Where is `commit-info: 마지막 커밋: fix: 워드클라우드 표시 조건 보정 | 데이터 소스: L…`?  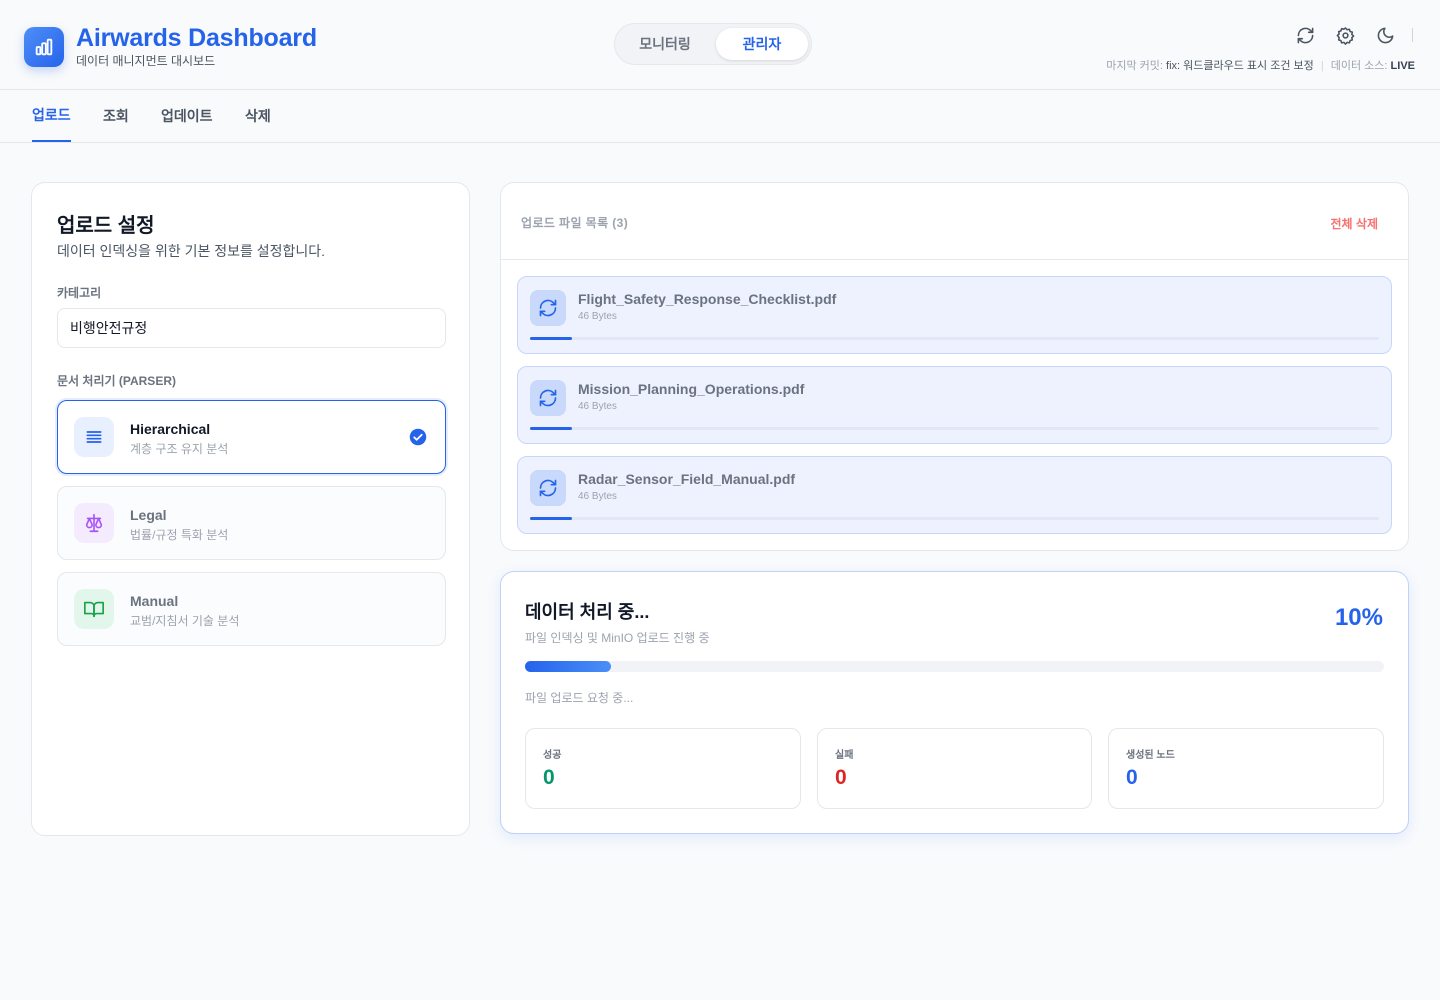
commit-info: 마지막 커밋: fix: 워드클라우드 표시 조건 보정 | 데이터 소스: L… is located at coordinates (1260, 65).